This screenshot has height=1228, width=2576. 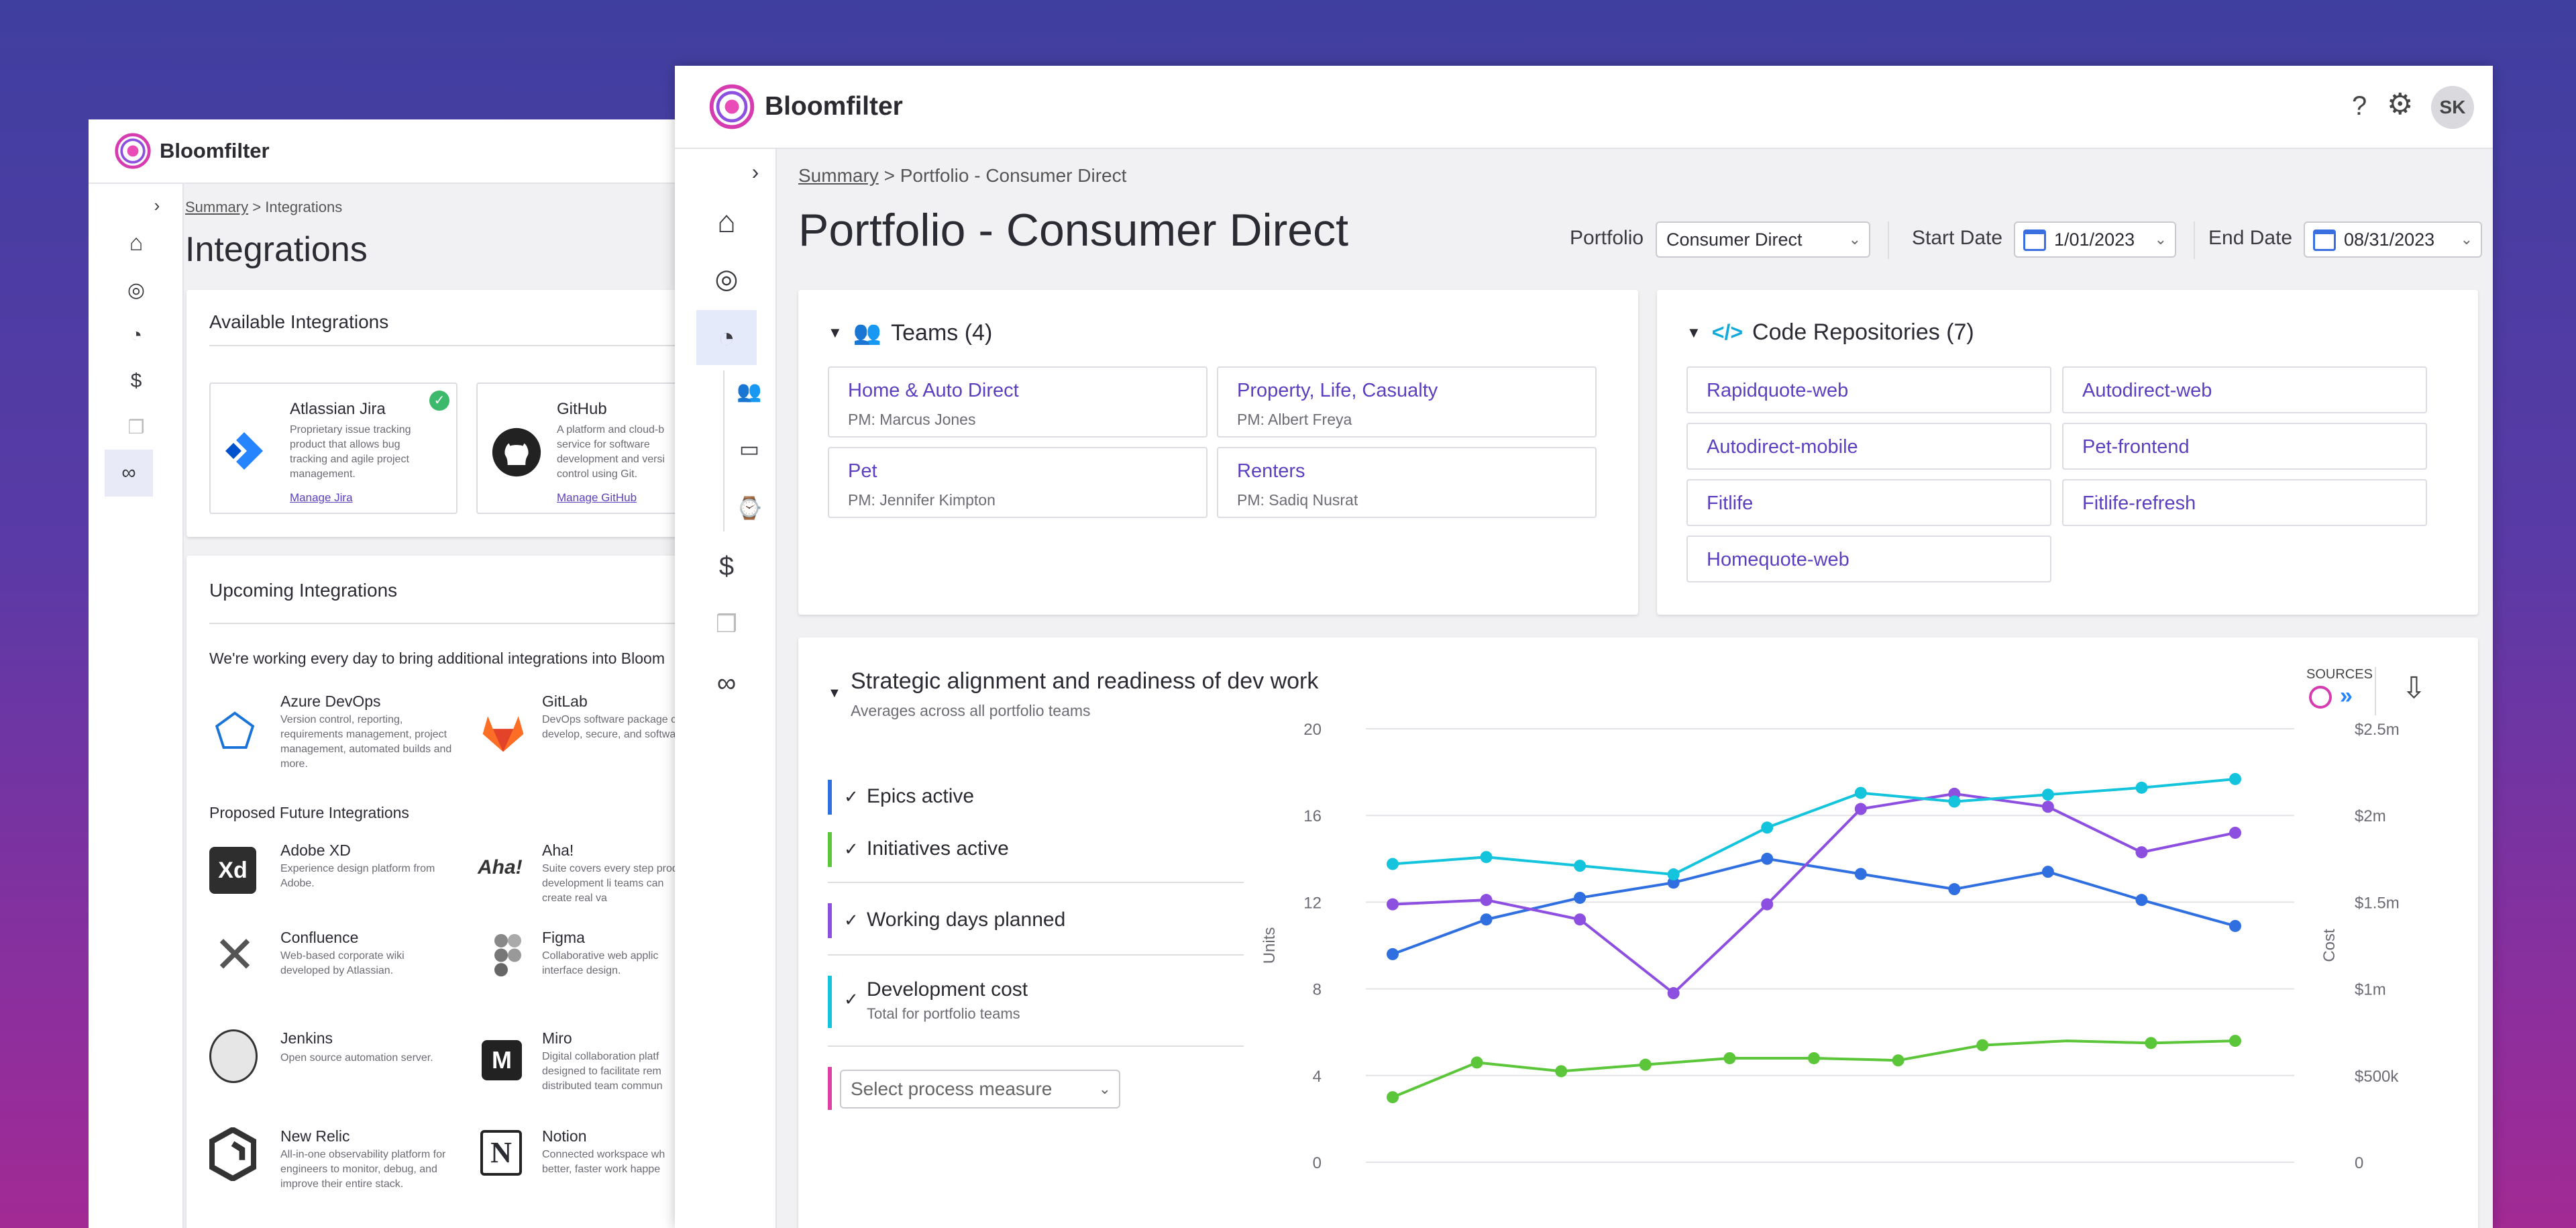 What do you see at coordinates (1073, 230) in the screenshot?
I see `page-title: Portfolio - Consumer Direct` at bounding box center [1073, 230].